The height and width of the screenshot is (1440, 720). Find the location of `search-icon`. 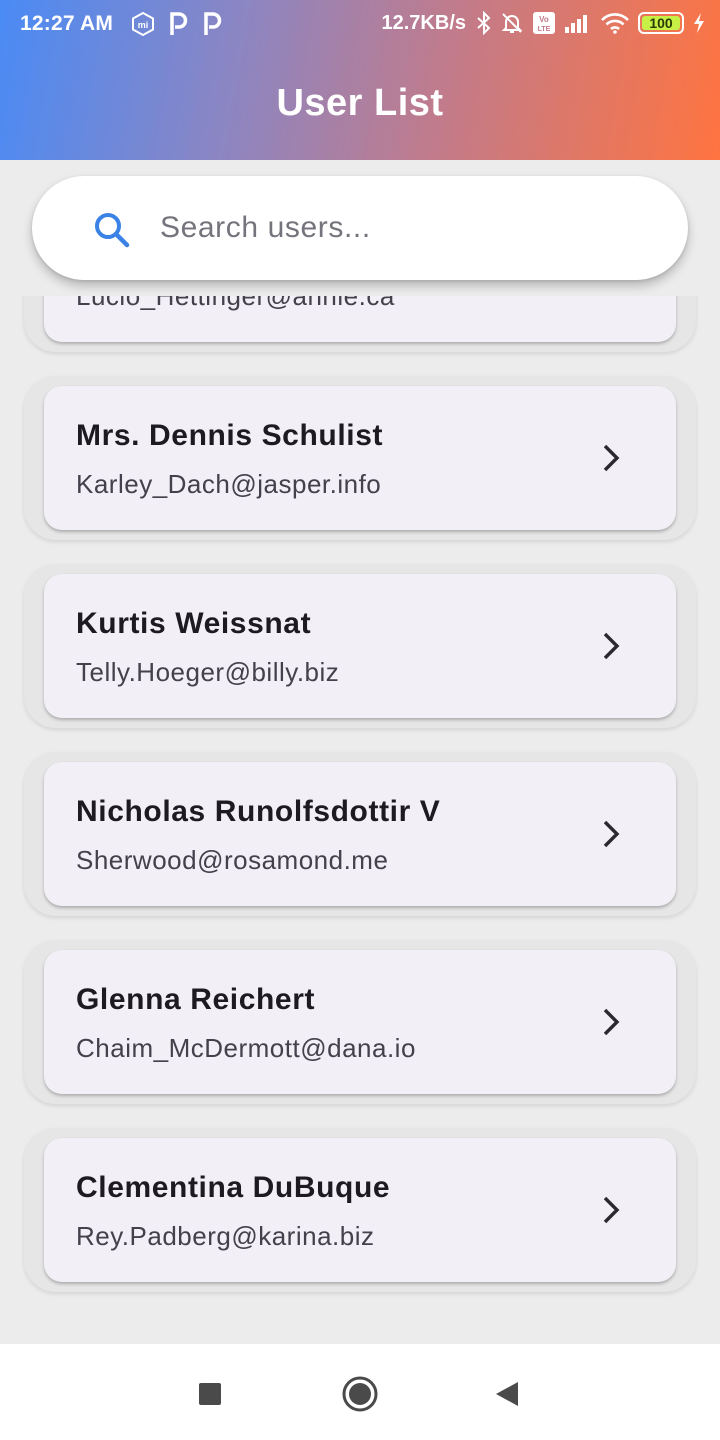

search-icon is located at coordinates (112, 230).